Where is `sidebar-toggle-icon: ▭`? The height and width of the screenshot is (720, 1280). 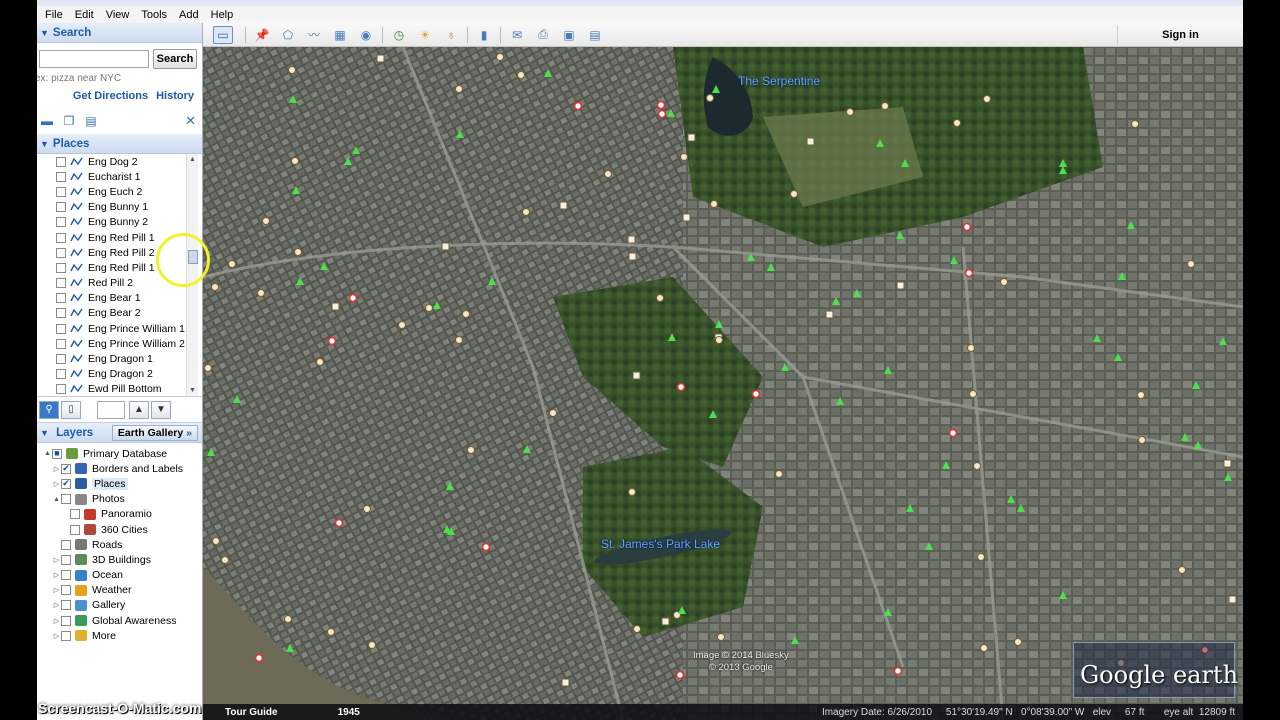
sidebar-toggle-icon: ▭ is located at coordinates (223, 34).